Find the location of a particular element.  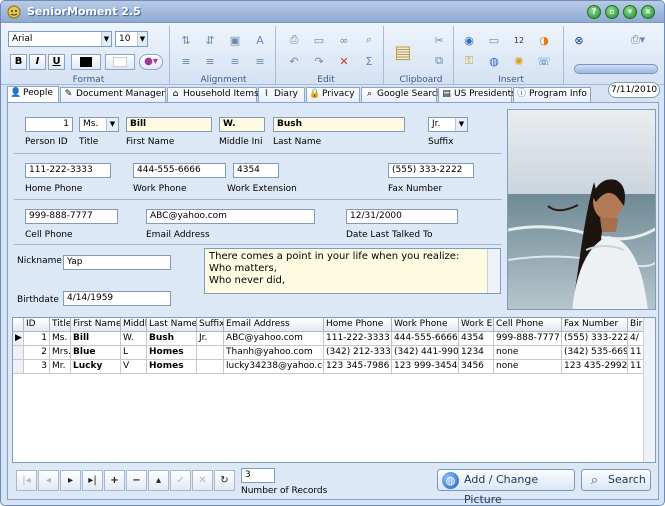

font-color-button is located at coordinates (86, 62).